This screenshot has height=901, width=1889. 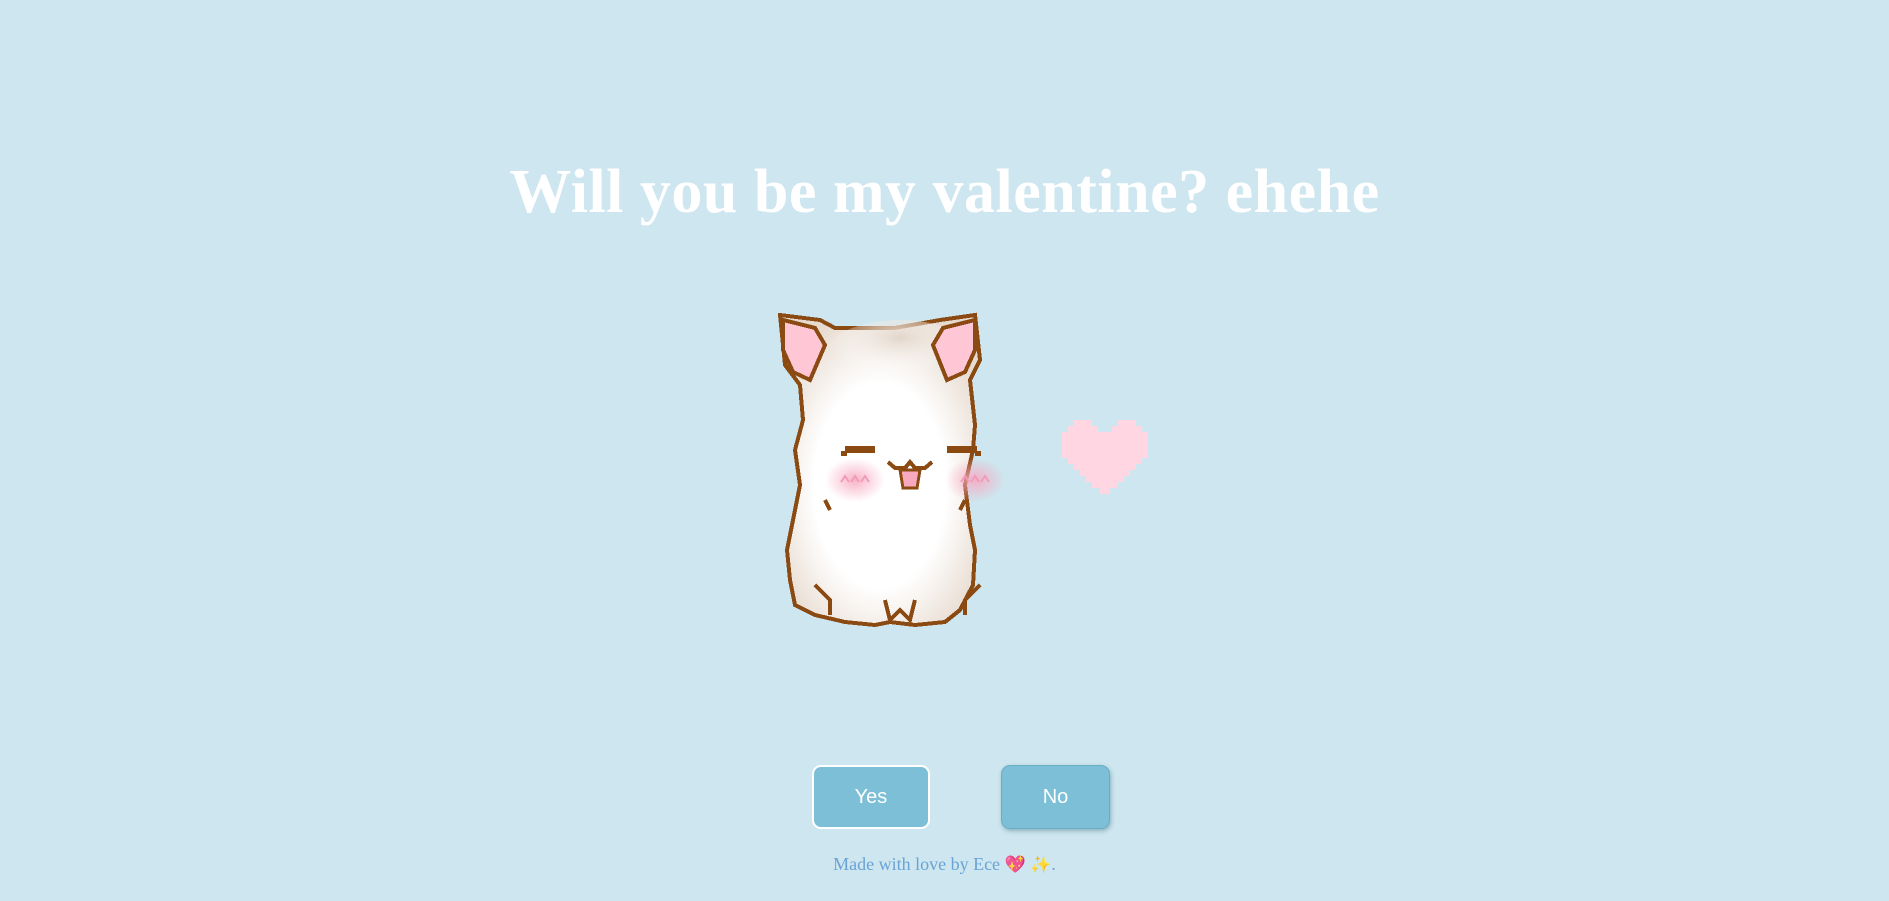 I want to click on no-button: No, so click(x=1055, y=797).